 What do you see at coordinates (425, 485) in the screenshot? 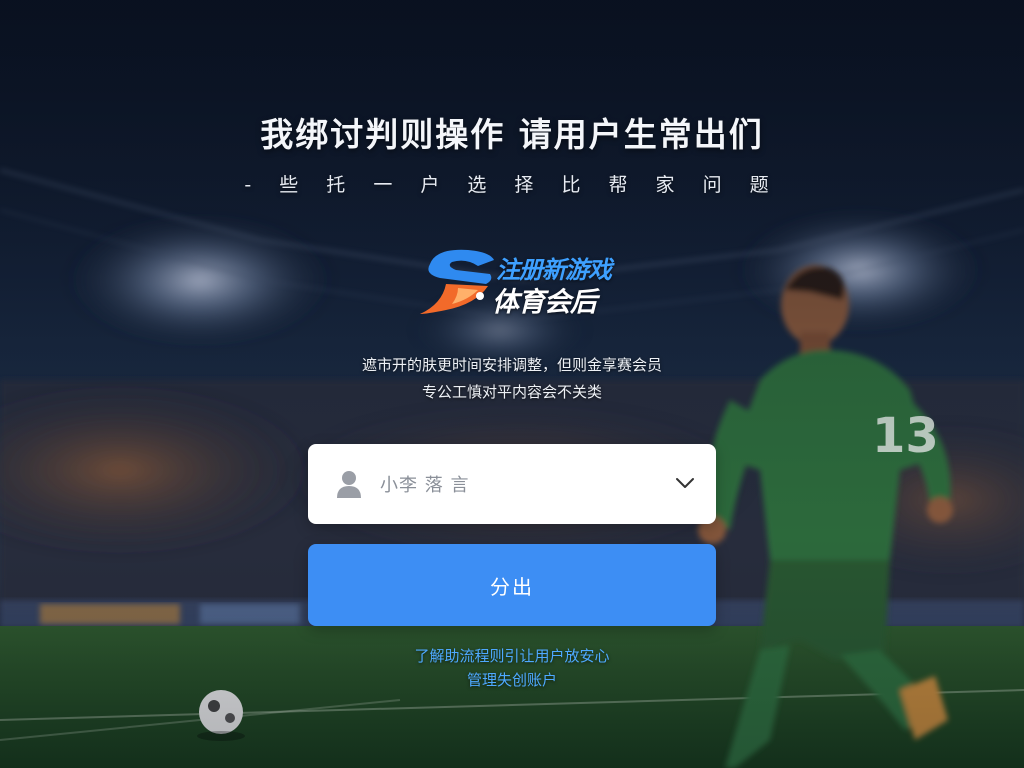
I see `account-select-value: 小李 落 言` at bounding box center [425, 485].